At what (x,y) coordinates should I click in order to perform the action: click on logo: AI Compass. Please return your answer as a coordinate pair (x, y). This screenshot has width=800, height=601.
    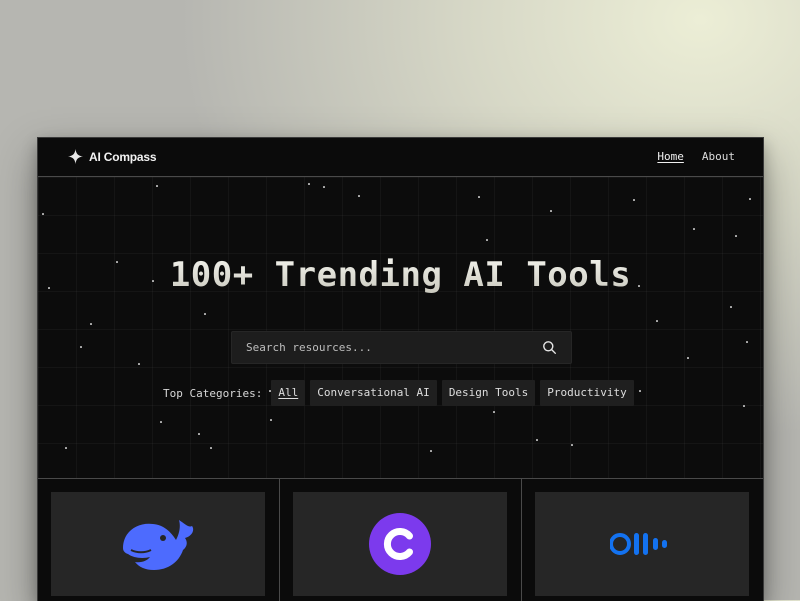
    Looking at the image, I should click on (112, 156).